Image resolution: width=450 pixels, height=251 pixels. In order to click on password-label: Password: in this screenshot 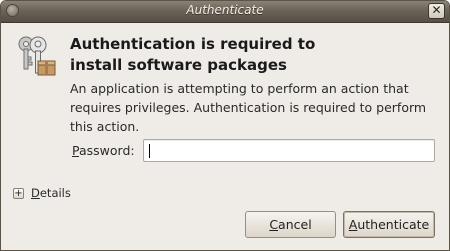, I will do `click(103, 150)`.